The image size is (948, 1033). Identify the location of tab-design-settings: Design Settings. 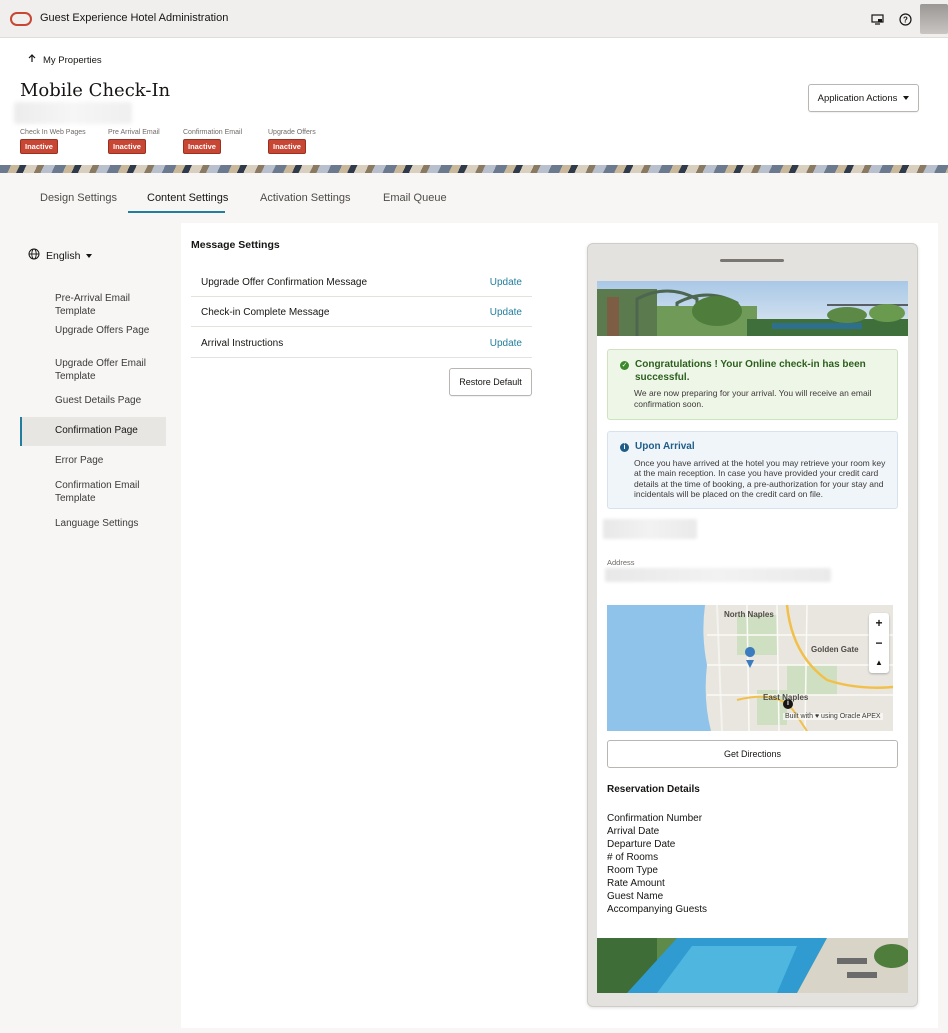
(78, 198).